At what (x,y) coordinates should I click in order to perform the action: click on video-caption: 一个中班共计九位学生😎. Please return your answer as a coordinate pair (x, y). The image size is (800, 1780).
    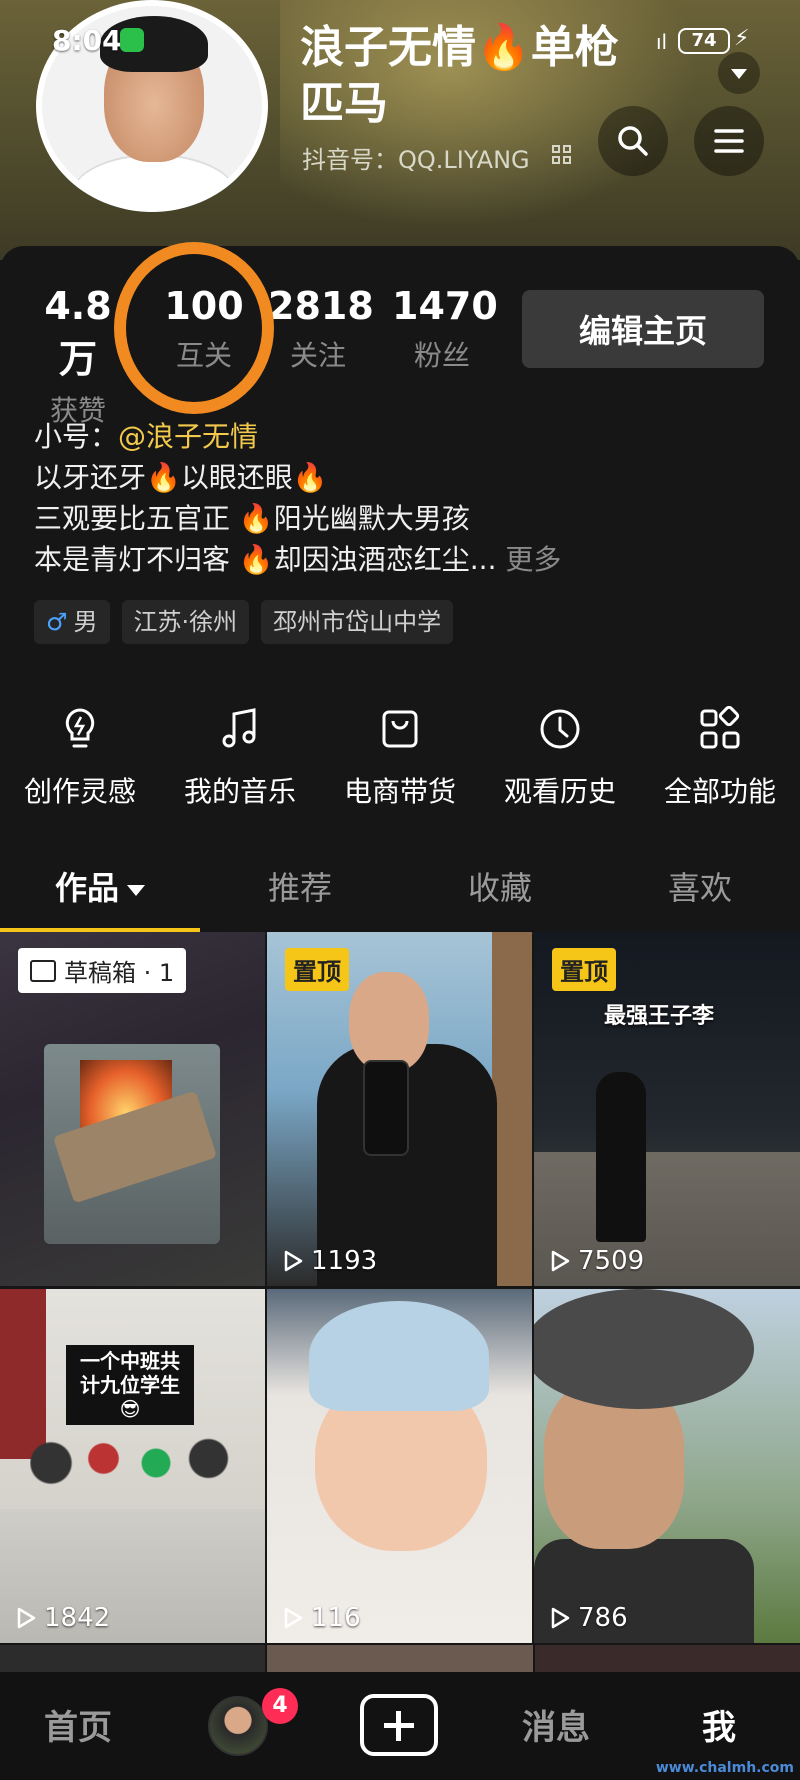
    Looking at the image, I should click on (130, 1385).